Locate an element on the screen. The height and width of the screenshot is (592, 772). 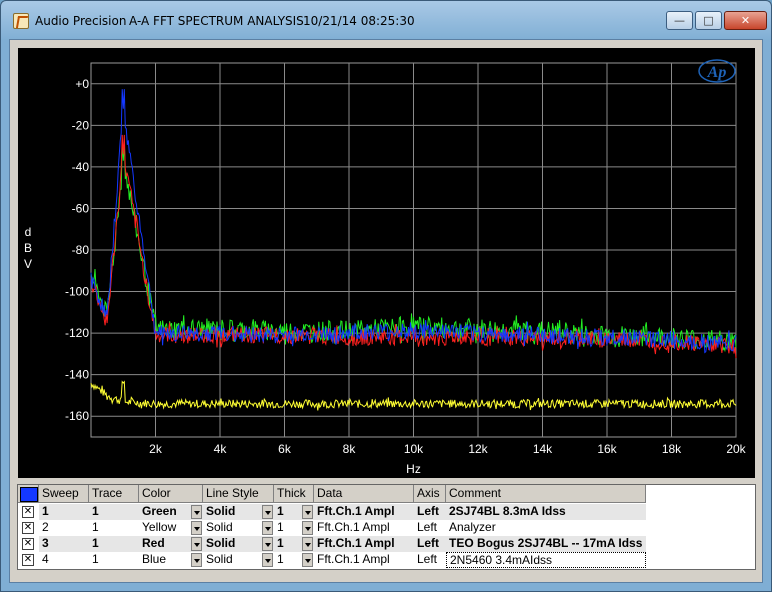
cell-sweep: 4 is located at coordinates (64, 560).